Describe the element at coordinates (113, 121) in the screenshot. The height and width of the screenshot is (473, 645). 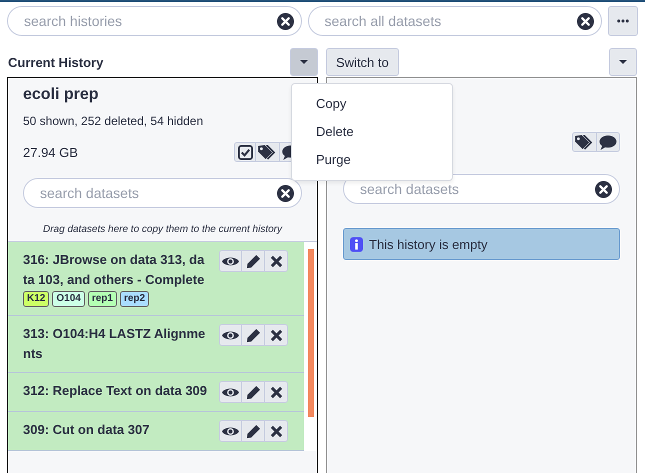
I see `history-stats: 50 shown, 252 deleted, 54 hidden` at that location.